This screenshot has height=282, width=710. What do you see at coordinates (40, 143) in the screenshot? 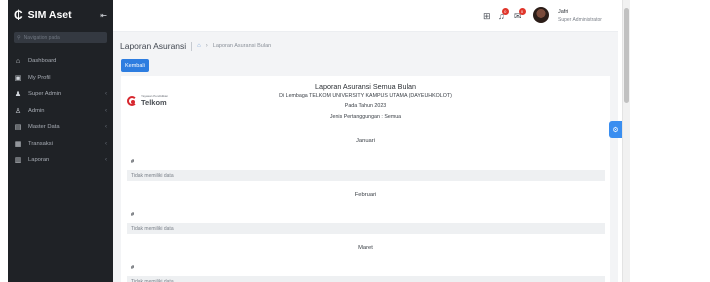
I see `sidebar-item-label: Transaksi` at bounding box center [40, 143].